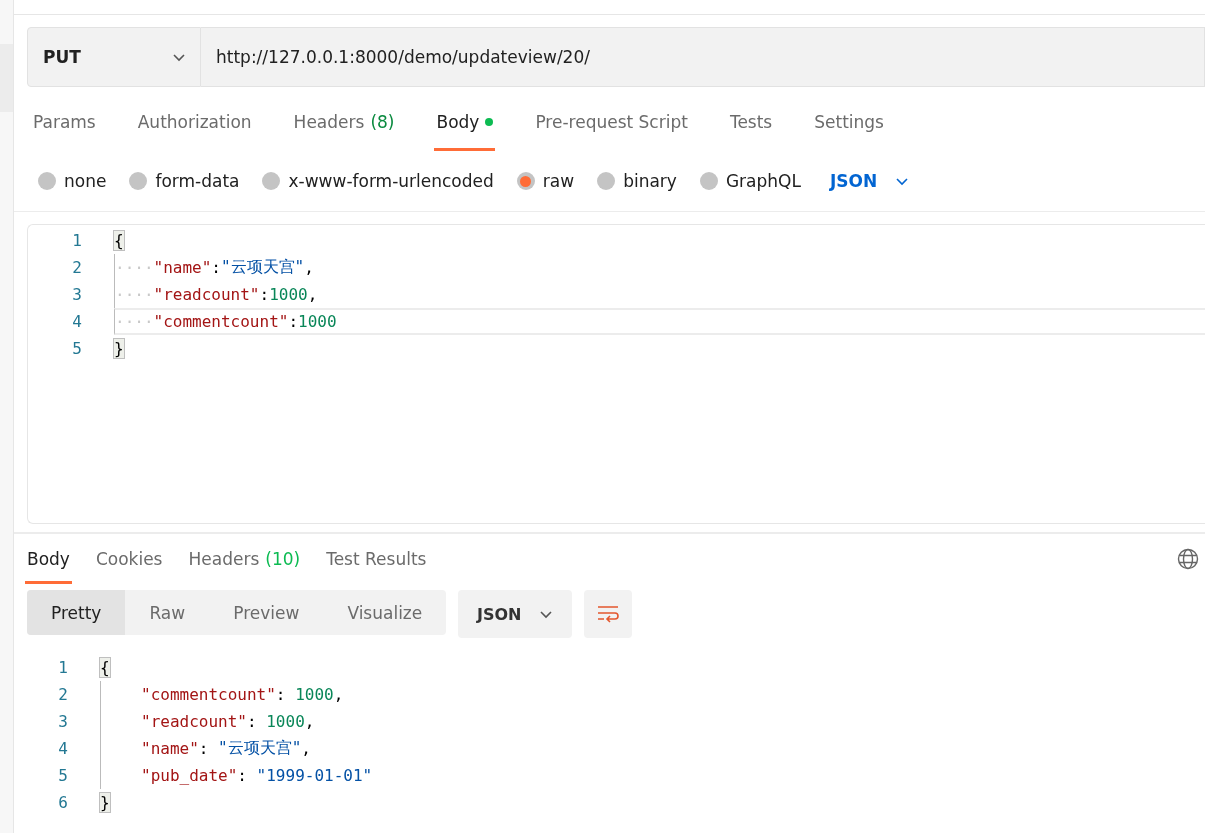 Image resolution: width=1205 pixels, height=833 pixels. What do you see at coordinates (849, 122) in the screenshot?
I see `request-tab: Settings` at bounding box center [849, 122].